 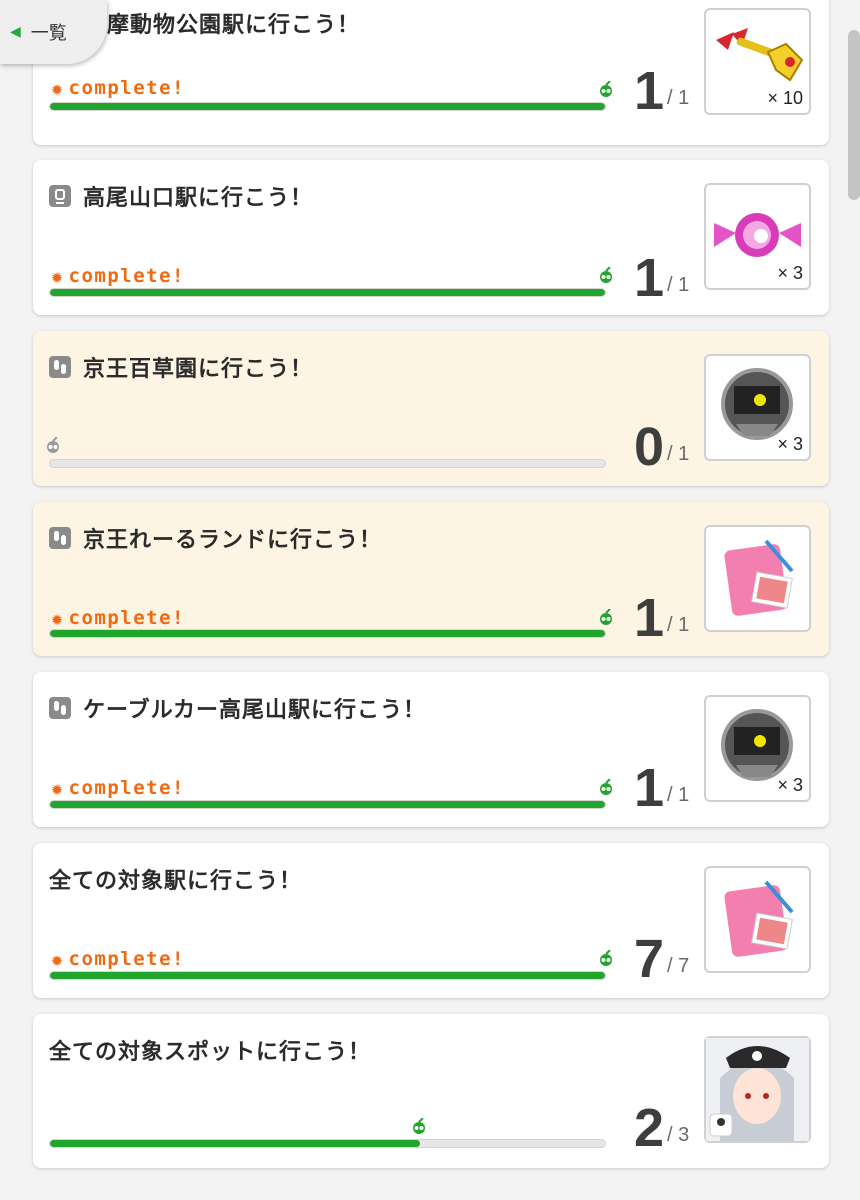 What do you see at coordinates (854, 115) in the screenshot?
I see `scrollbar` at bounding box center [854, 115].